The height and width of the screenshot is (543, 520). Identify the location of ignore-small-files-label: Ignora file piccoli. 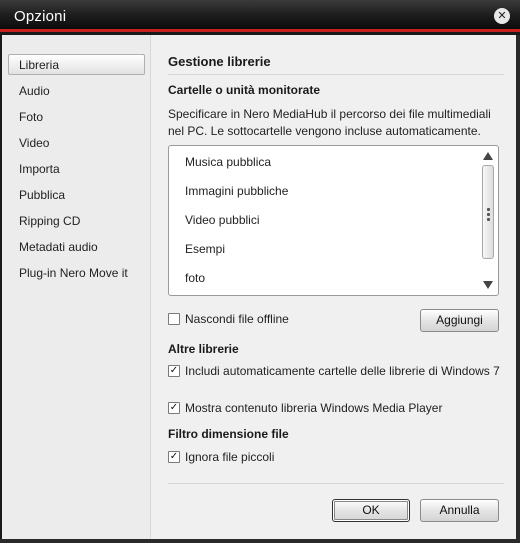
(230, 457).